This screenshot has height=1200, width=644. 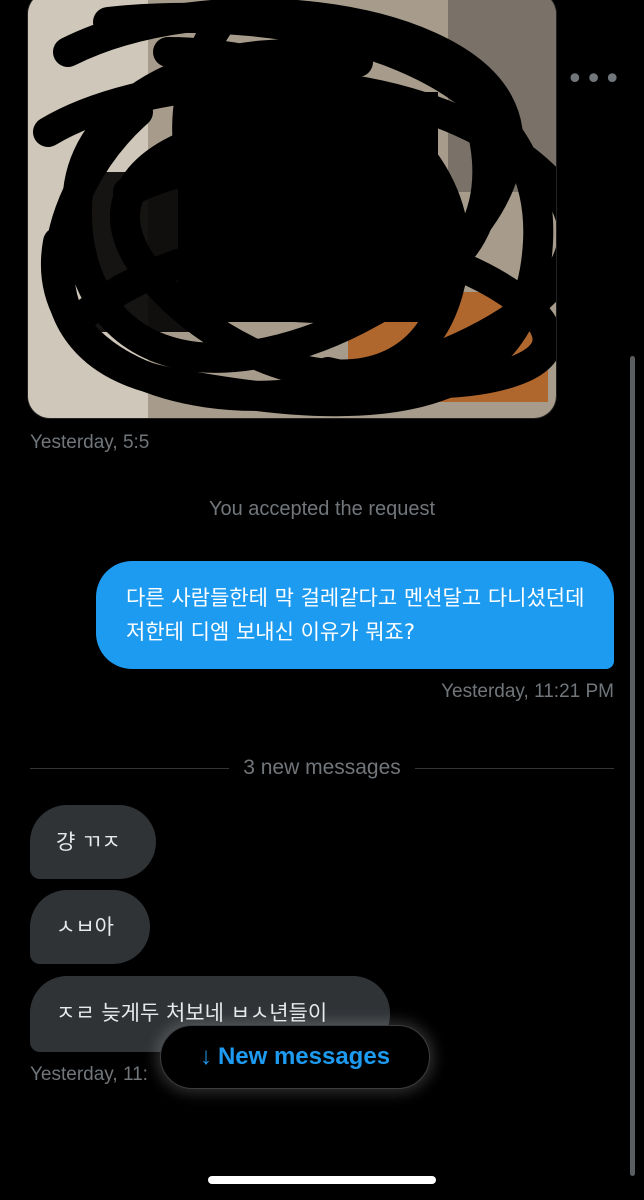 What do you see at coordinates (322, 1180) in the screenshot?
I see `home-indicator` at bounding box center [322, 1180].